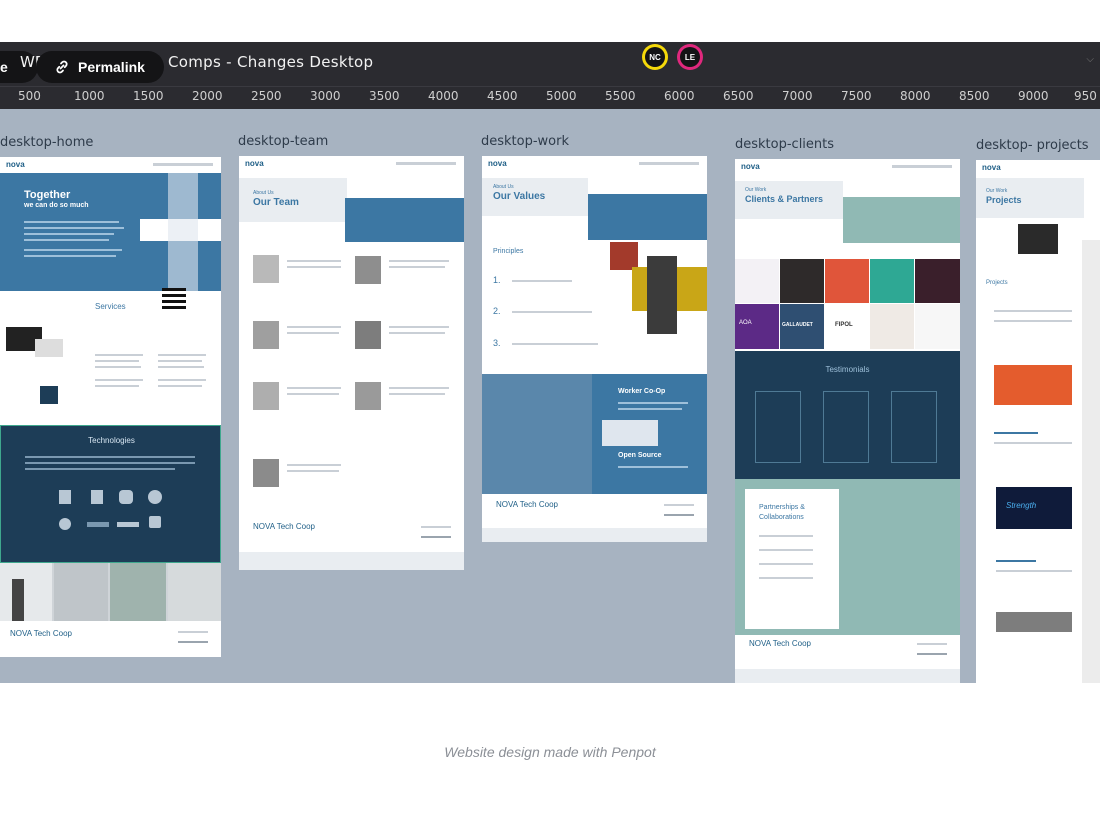 The height and width of the screenshot is (825, 1100). Describe the element at coordinates (65, 497) in the screenshot. I see `html5-icon` at that location.